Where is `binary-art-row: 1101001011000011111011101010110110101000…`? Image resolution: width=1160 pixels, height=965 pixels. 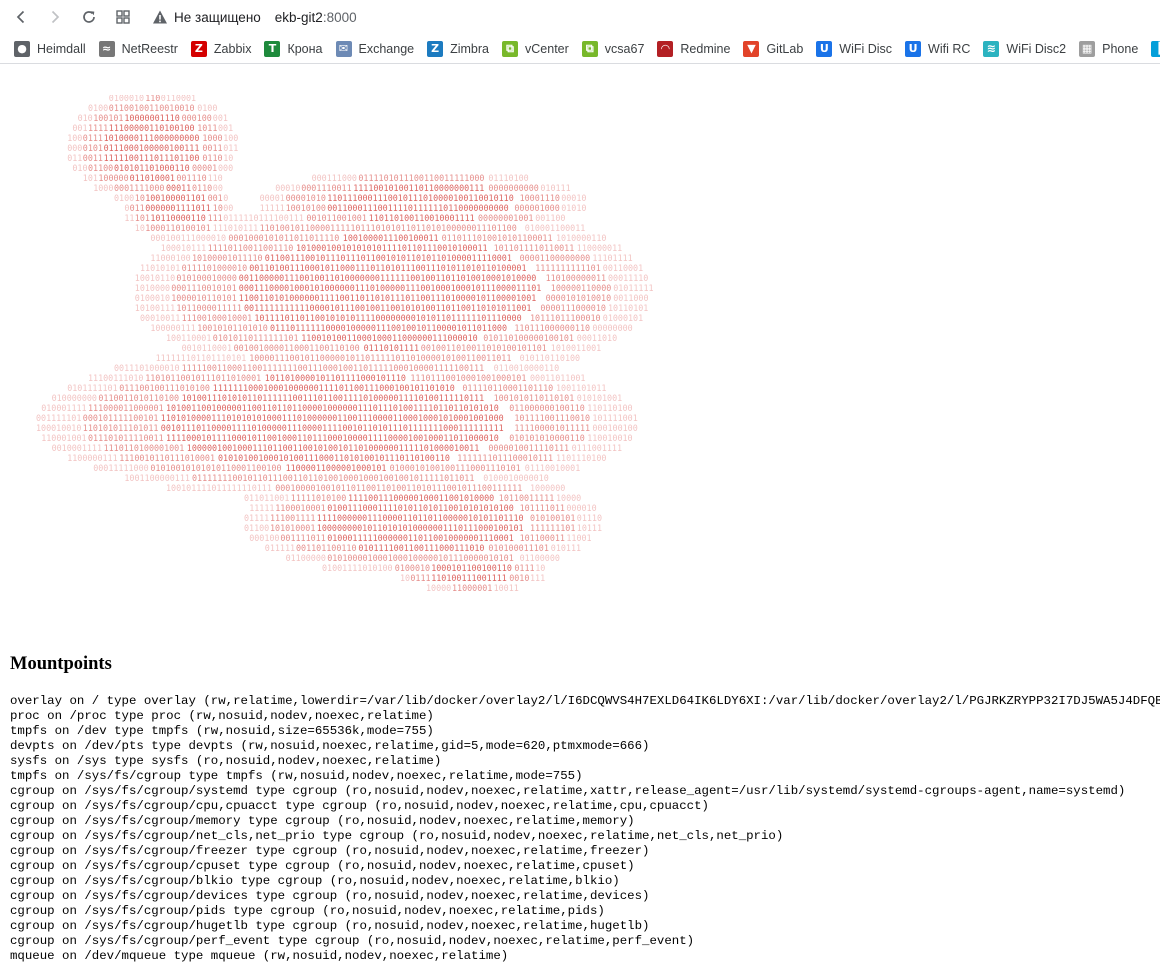 binary-art-row: 1101001011000011111011101010110110101000… is located at coordinates (388, 228).